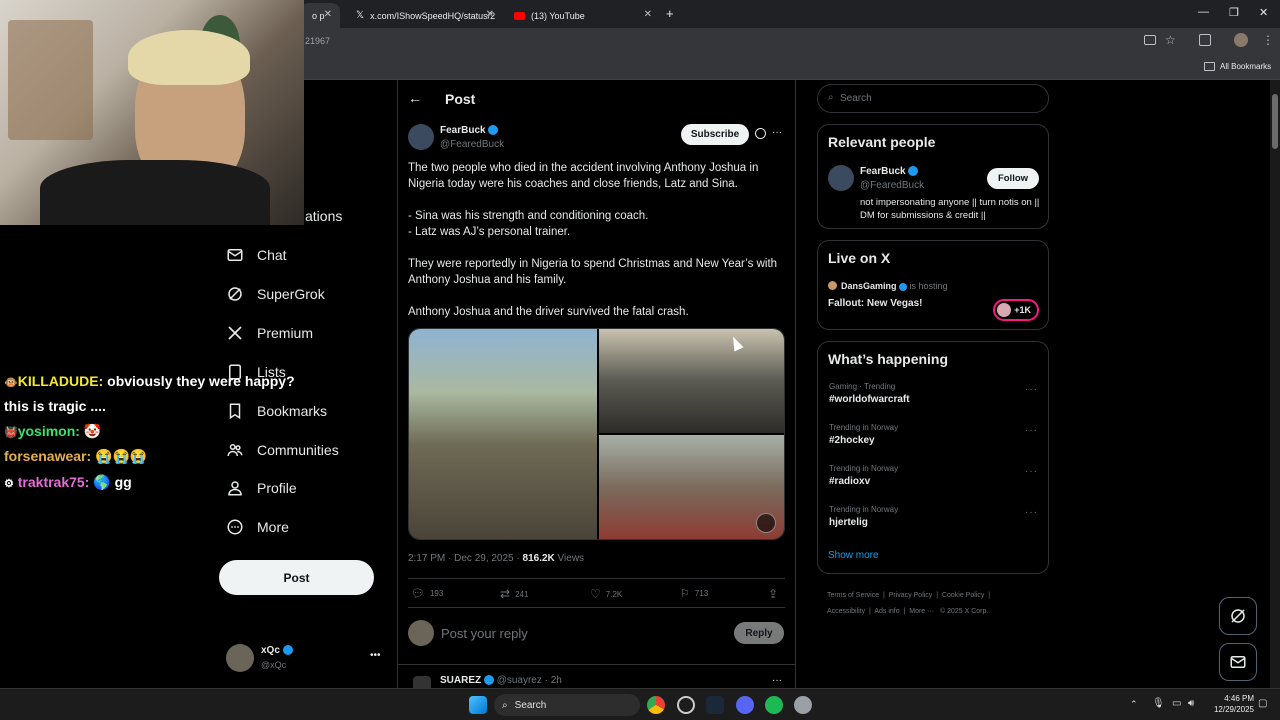 This screenshot has height=720, width=1280. I want to click on like-stat: ♡ 7.2K, so click(606, 594).